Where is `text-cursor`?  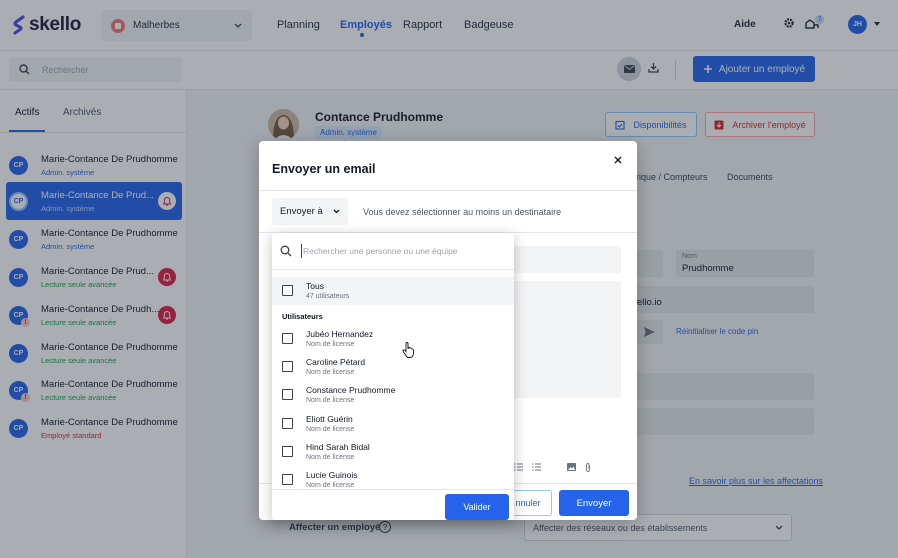
text-cursor is located at coordinates (301, 251).